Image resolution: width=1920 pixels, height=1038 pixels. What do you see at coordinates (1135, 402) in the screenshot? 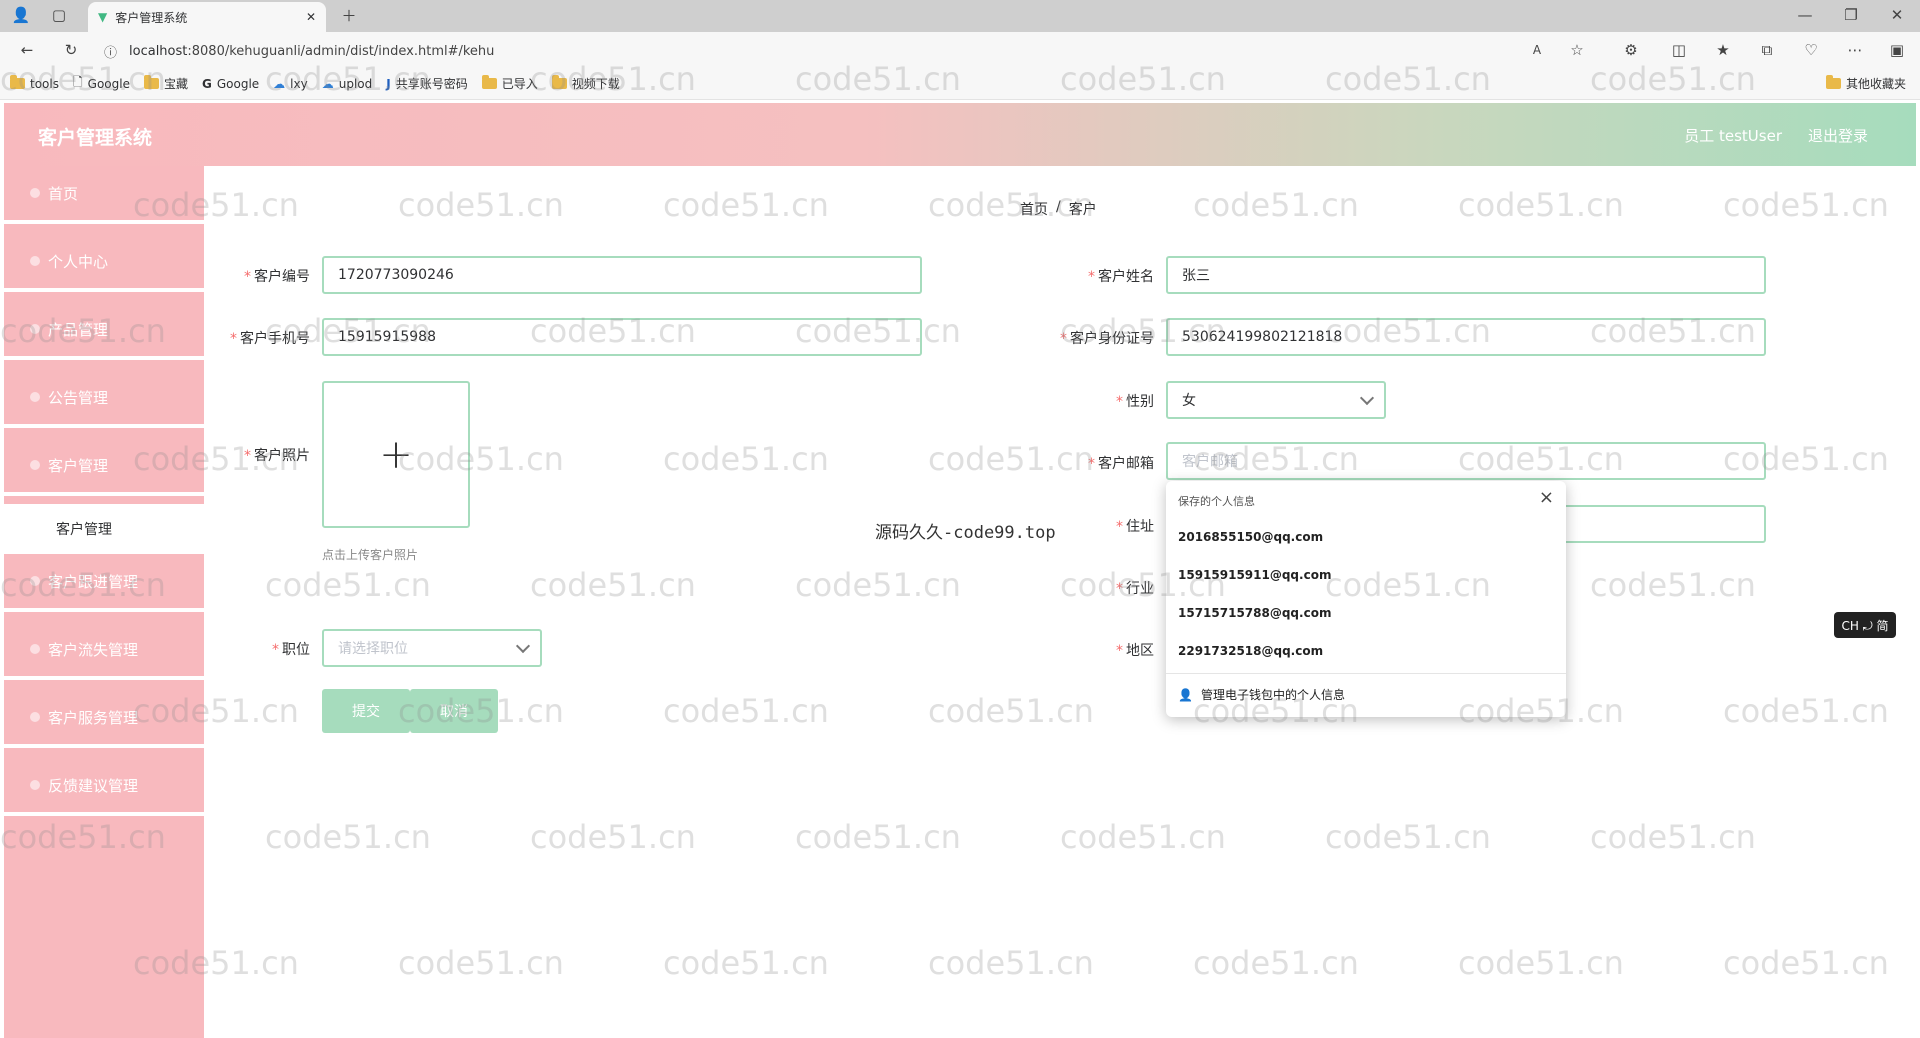
I see `gender-label: * 性别` at bounding box center [1135, 402].